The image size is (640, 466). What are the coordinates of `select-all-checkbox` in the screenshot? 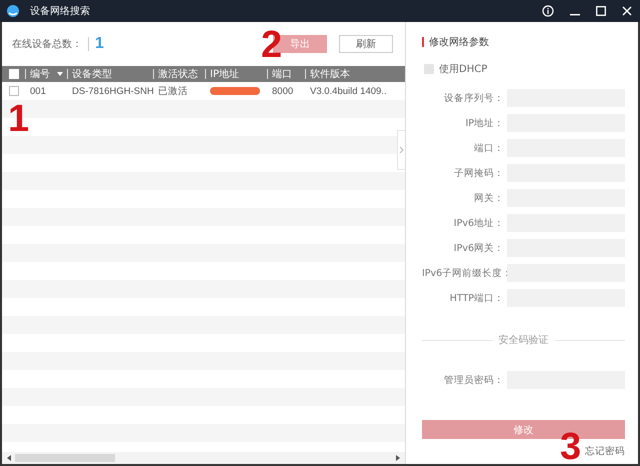 It's located at (13, 74).